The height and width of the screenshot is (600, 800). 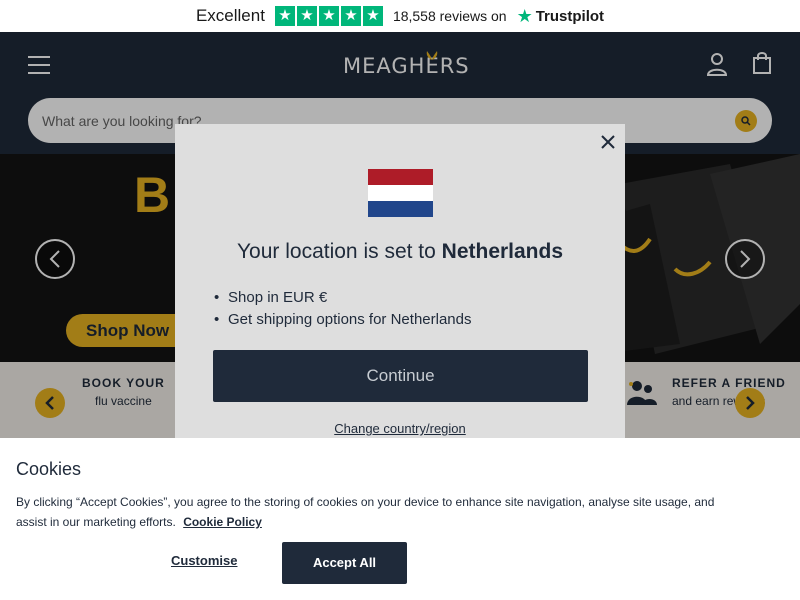 What do you see at coordinates (222, 522) in the screenshot?
I see `cookie-policy-link: Cookie Policy` at bounding box center [222, 522].